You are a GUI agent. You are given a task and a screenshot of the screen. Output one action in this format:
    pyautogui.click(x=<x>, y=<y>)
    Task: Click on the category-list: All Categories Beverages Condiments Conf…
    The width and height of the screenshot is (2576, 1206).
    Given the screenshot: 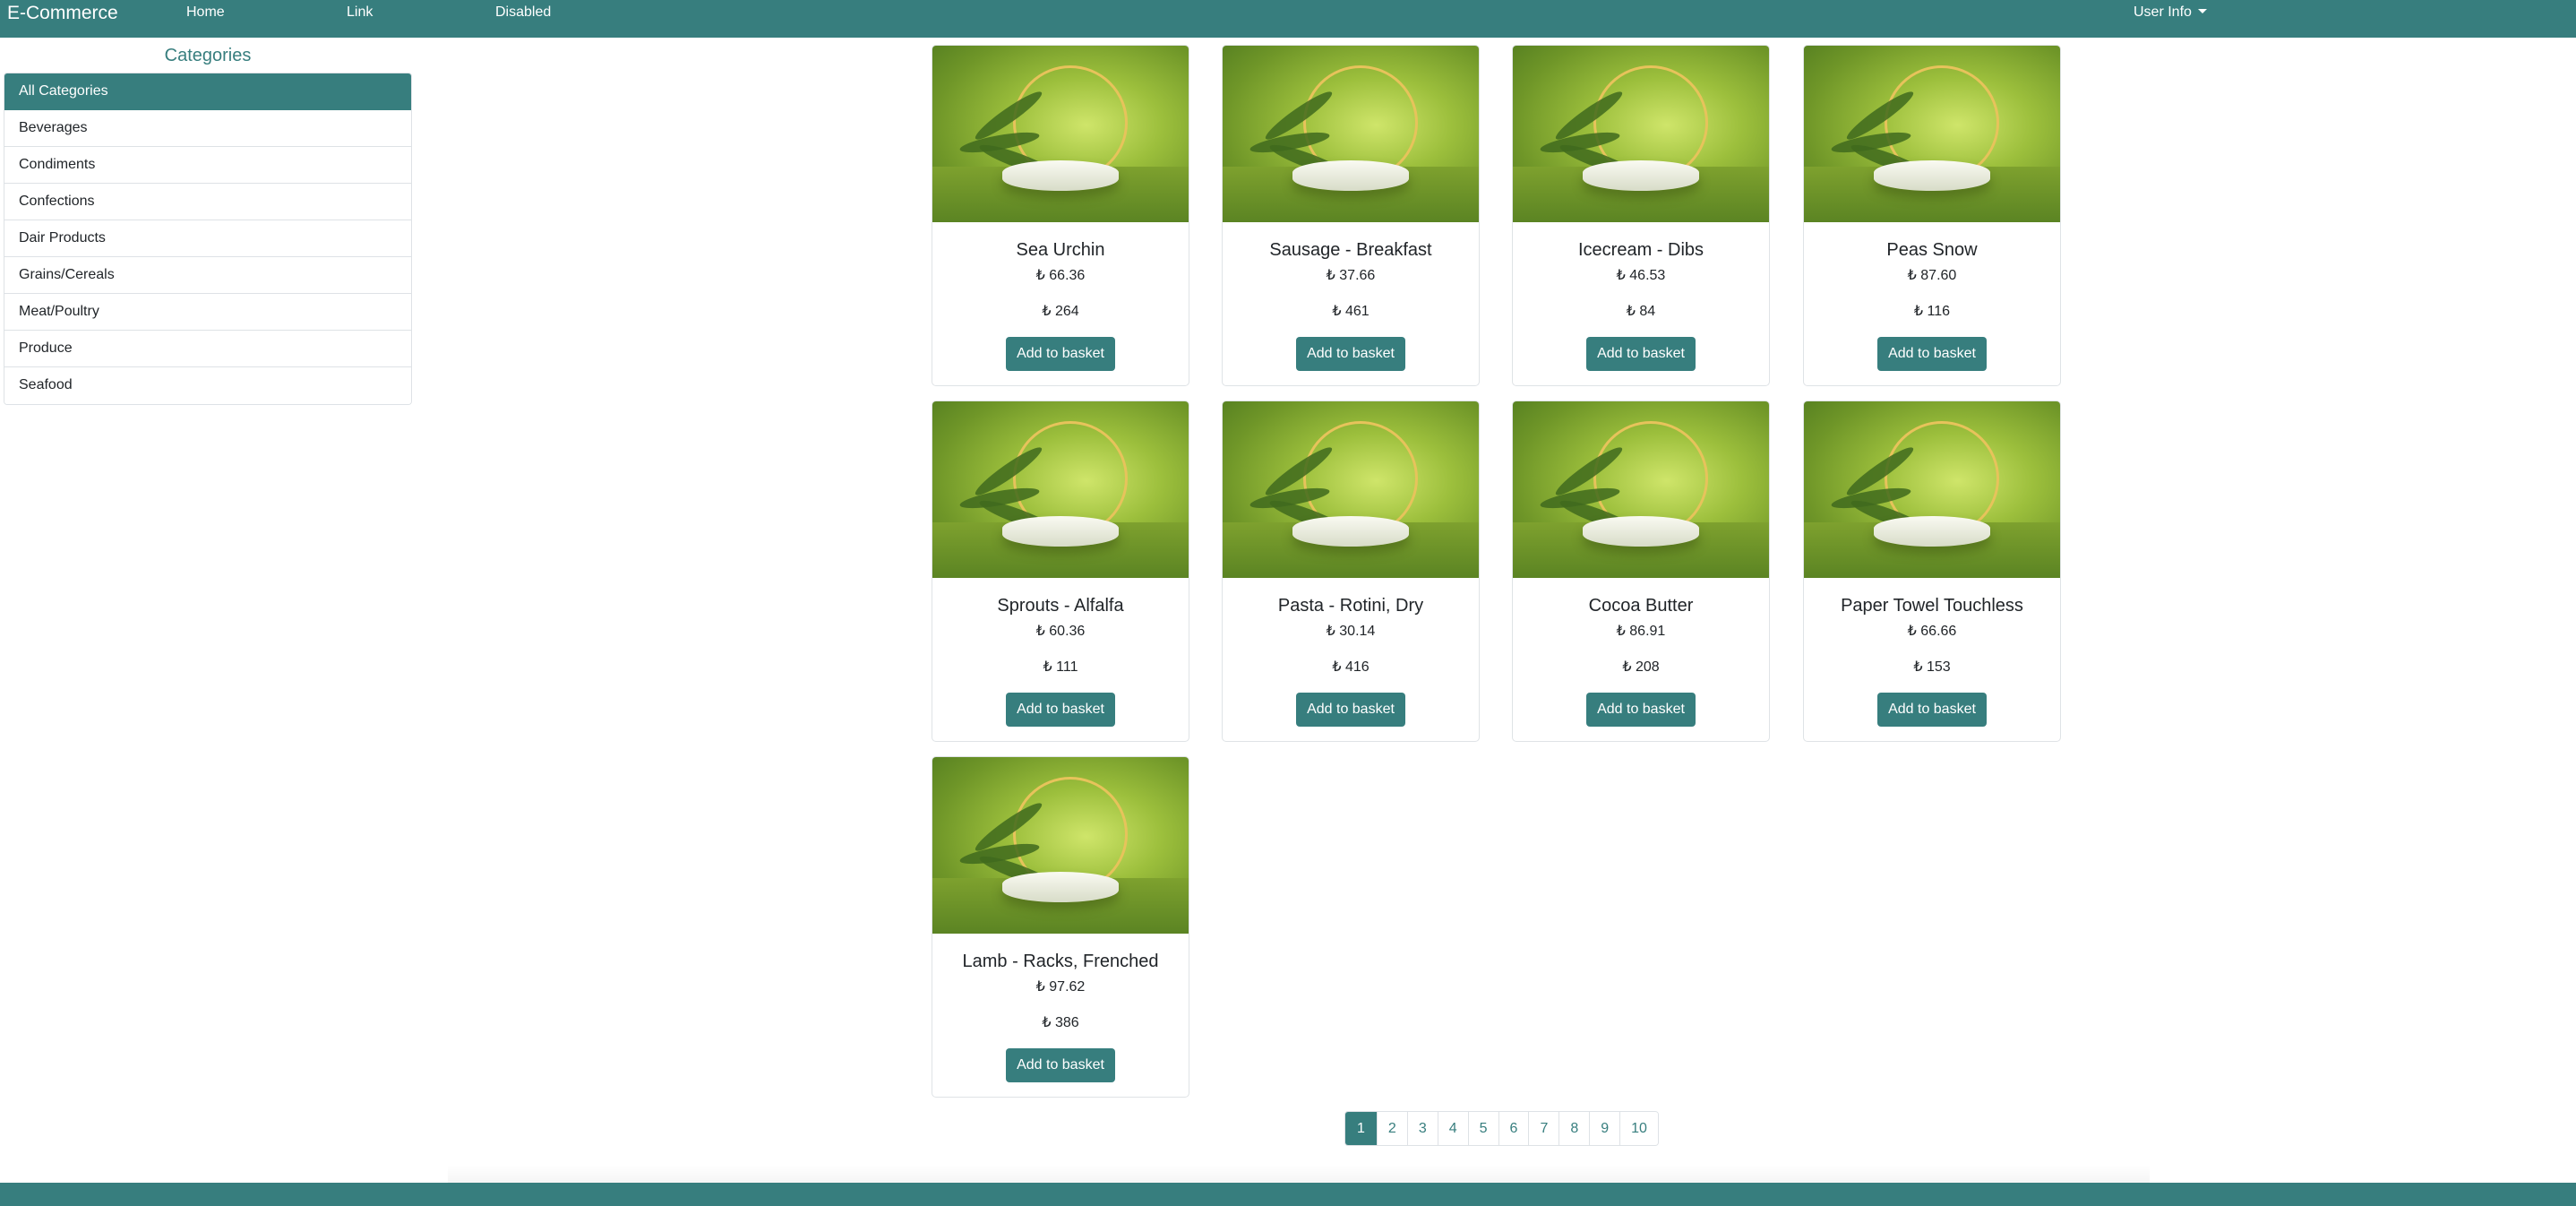 What is the action you would take?
    pyautogui.click(x=208, y=239)
    